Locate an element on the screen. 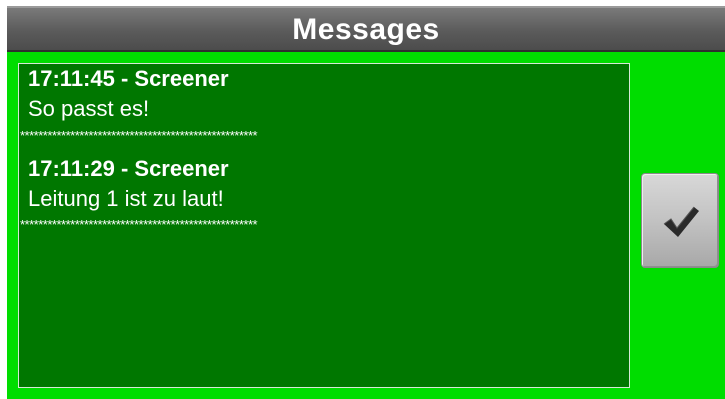  message-header: 17:11:29 - Screener is located at coordinates (128, 168).